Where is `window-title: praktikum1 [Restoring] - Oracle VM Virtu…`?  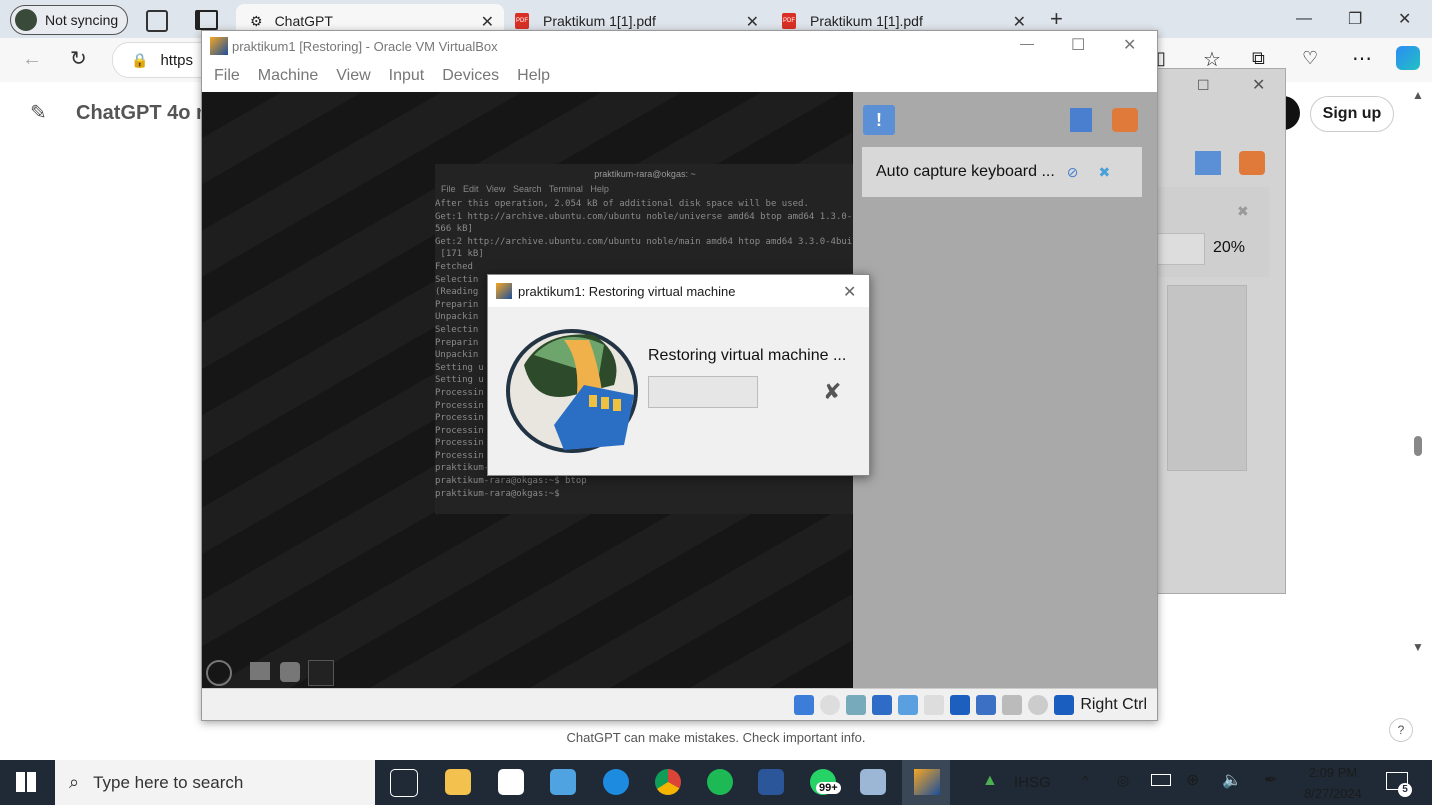 window-title: praktikum1 [Restoring] - Oracle VM Virtu… is located at coordinates (365, 46).